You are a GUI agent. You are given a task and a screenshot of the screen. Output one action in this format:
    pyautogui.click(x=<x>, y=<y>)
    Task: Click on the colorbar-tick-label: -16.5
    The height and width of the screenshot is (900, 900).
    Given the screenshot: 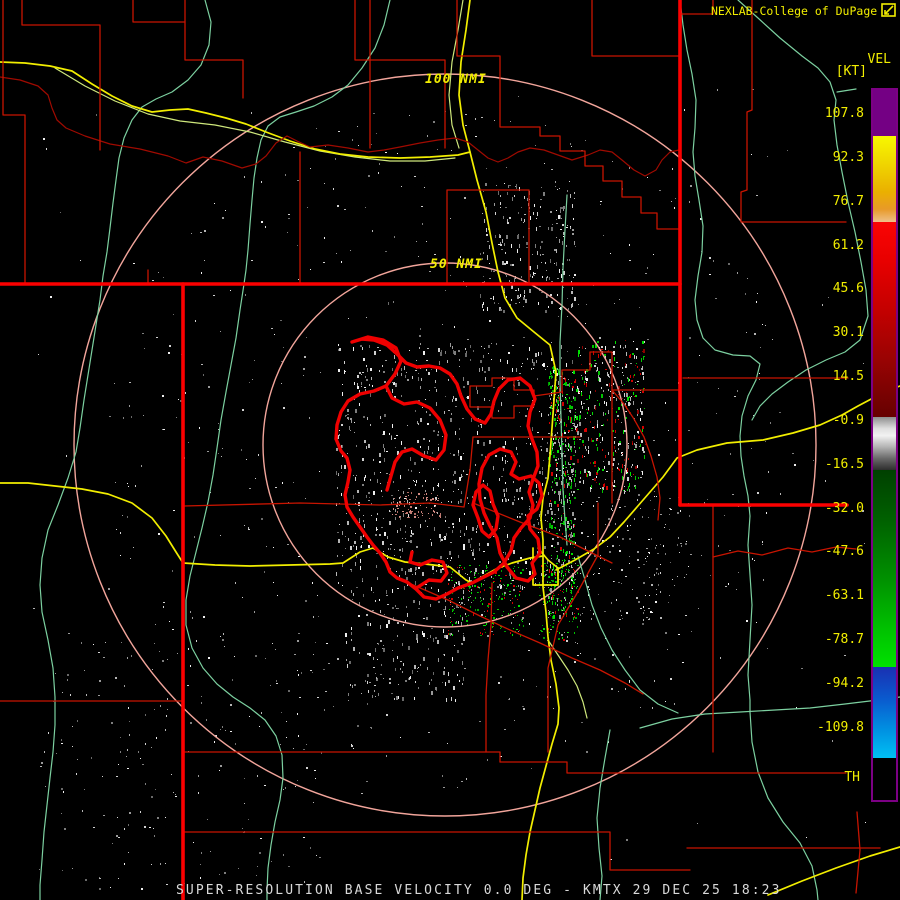 What is the action you would take?
    pyautogui.click(x=844, y=464)
    